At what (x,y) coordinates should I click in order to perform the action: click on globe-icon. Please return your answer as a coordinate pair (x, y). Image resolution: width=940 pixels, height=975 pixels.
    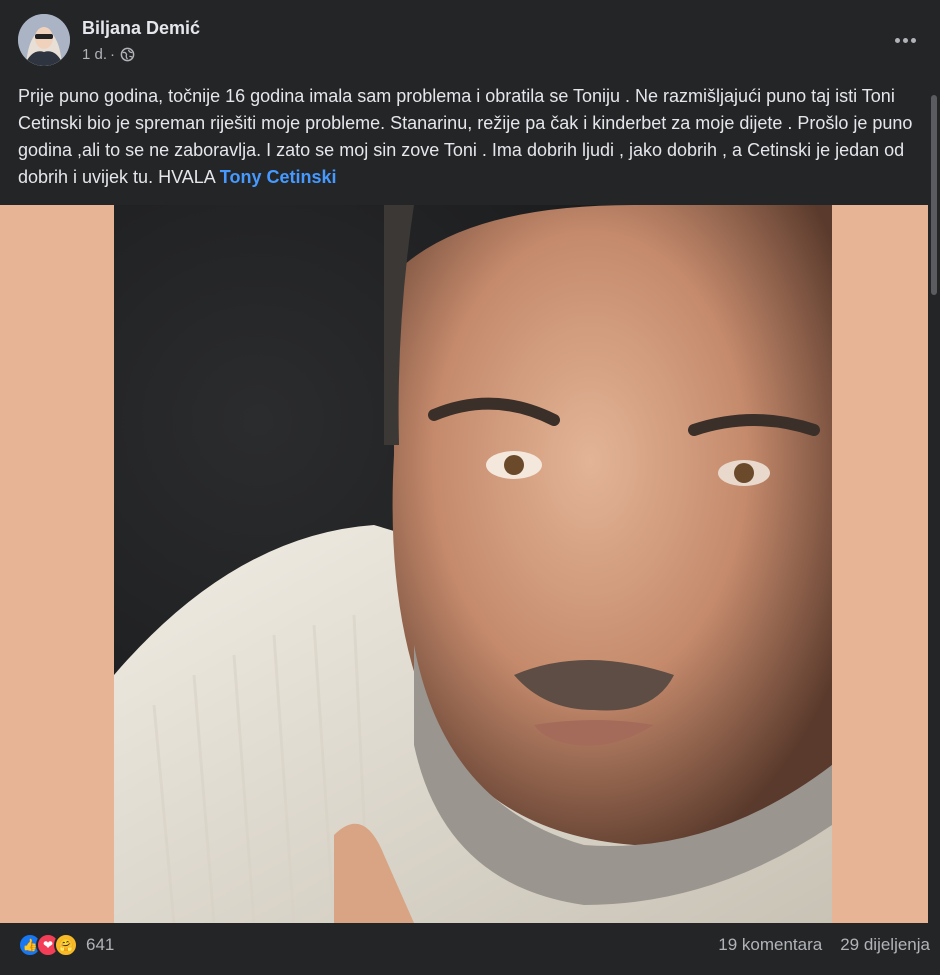
    Looking at the image, I should click on (127, 54).